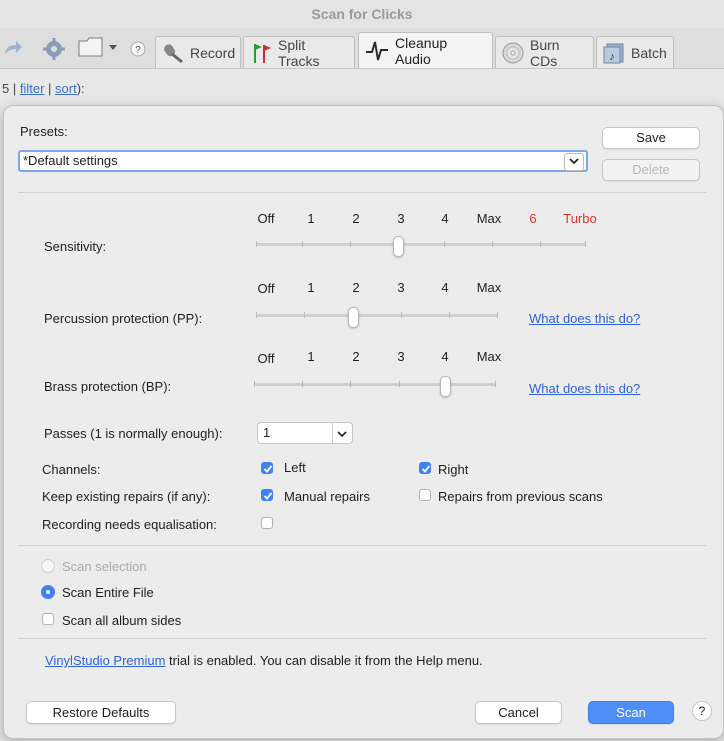 Image resolution: width=724 pixels, height=741 pixels. What do you see at coordinates (453, 469) in the screenshot?
I see `right-channel-label: Right` at bounding box center [453, 469].